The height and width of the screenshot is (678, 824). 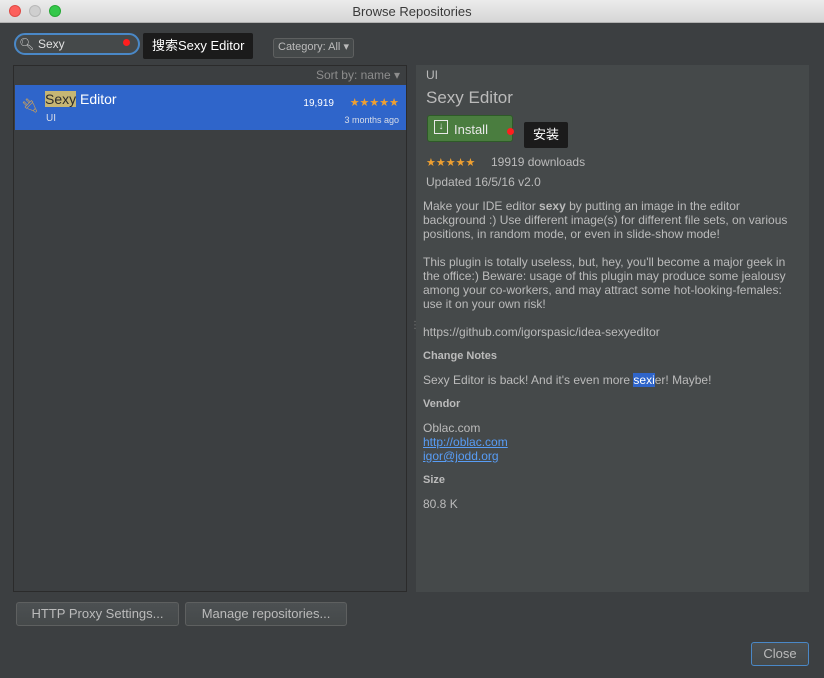 I want to click on details-updated: Updated 16/5/16 v2.0, so click(x=483, y=182).